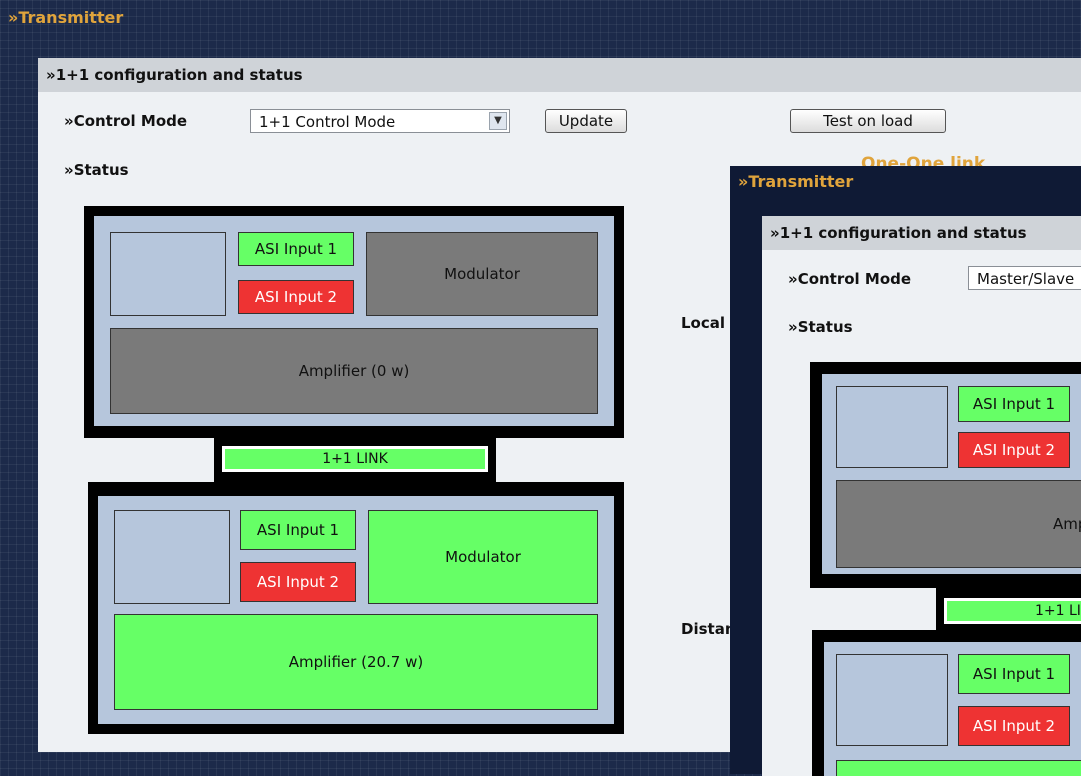 This screenshot has width=1081, height=776. What do you see at coordinates (868, 121) in the screenshot?
I see `test-on-load-button: Test on load` at bounding box center [868, 121].